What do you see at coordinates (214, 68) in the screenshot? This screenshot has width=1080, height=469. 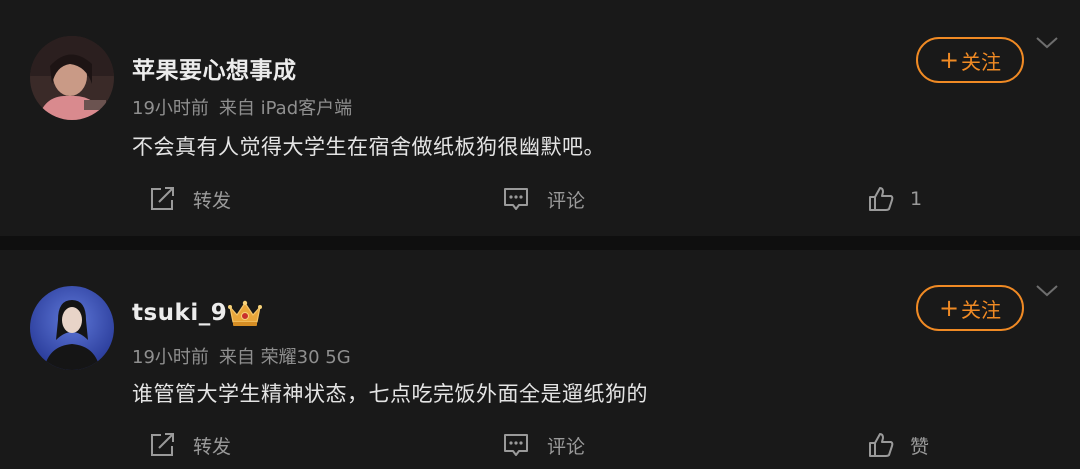 I see `username: 苹果要心想事成` at bounding box center [214, 68].